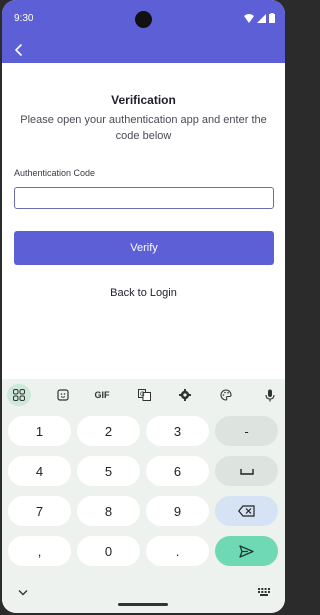 Image resolution: width=320 pixels, height=615 pixels. Describe the element at coordinates (177, 551) in the screenshot. I see `key-period: .` at that location.